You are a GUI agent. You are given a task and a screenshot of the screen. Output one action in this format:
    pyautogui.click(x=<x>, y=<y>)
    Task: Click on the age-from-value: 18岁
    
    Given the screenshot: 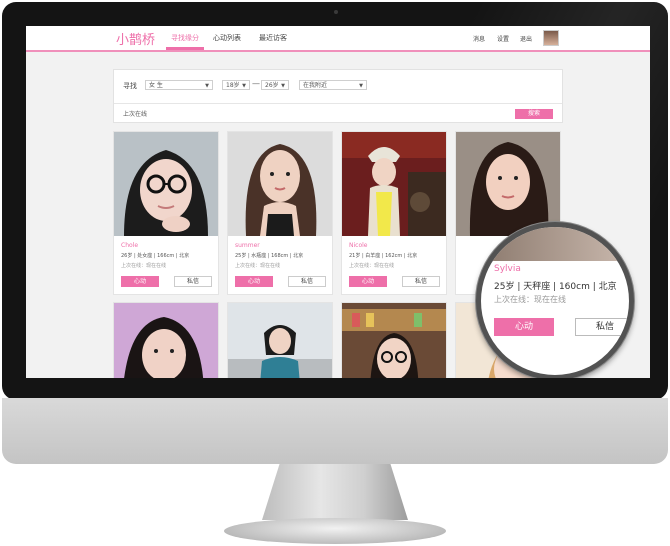 What is the action you would take?
    pyautogui.click(x=233, y=85)
    